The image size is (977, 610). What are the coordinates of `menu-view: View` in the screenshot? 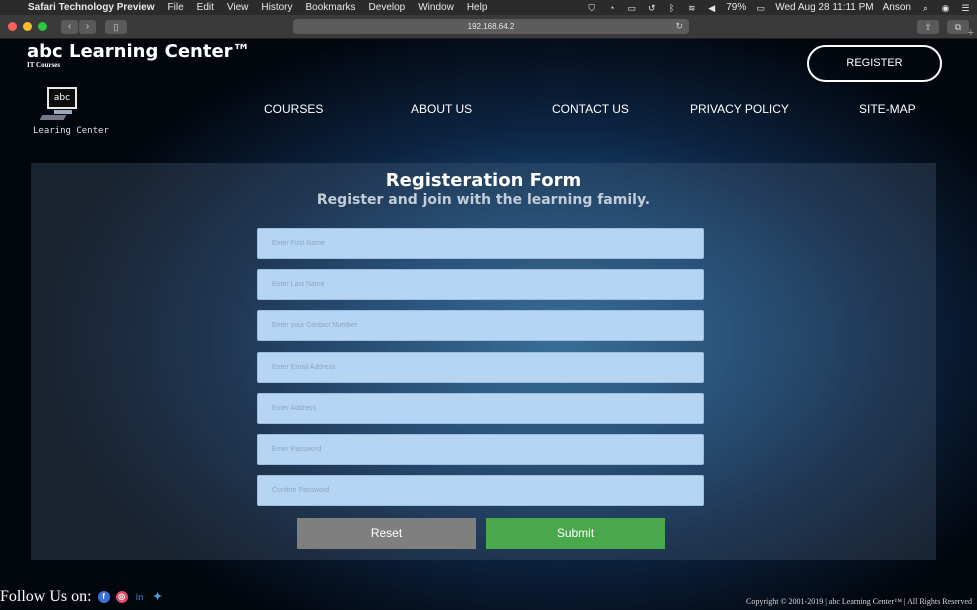 It's located at (238, 7).